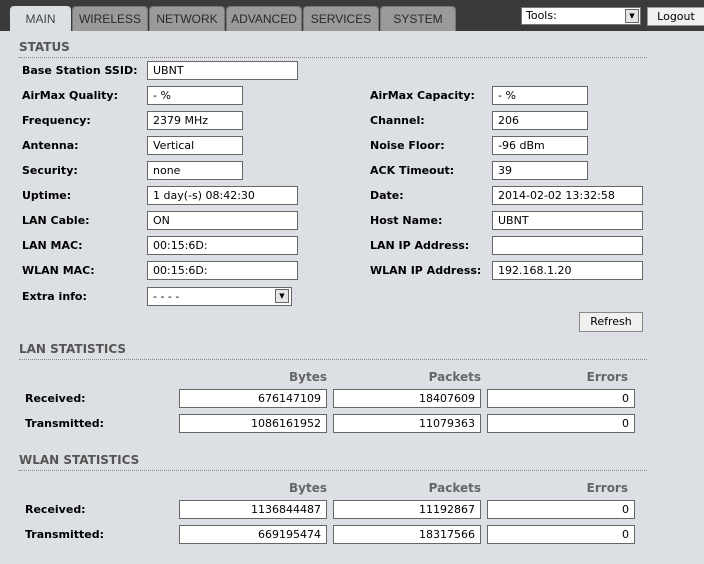 This screenshot has width=704, height=564. I want to click on field-value: ON, so click(222, 220).